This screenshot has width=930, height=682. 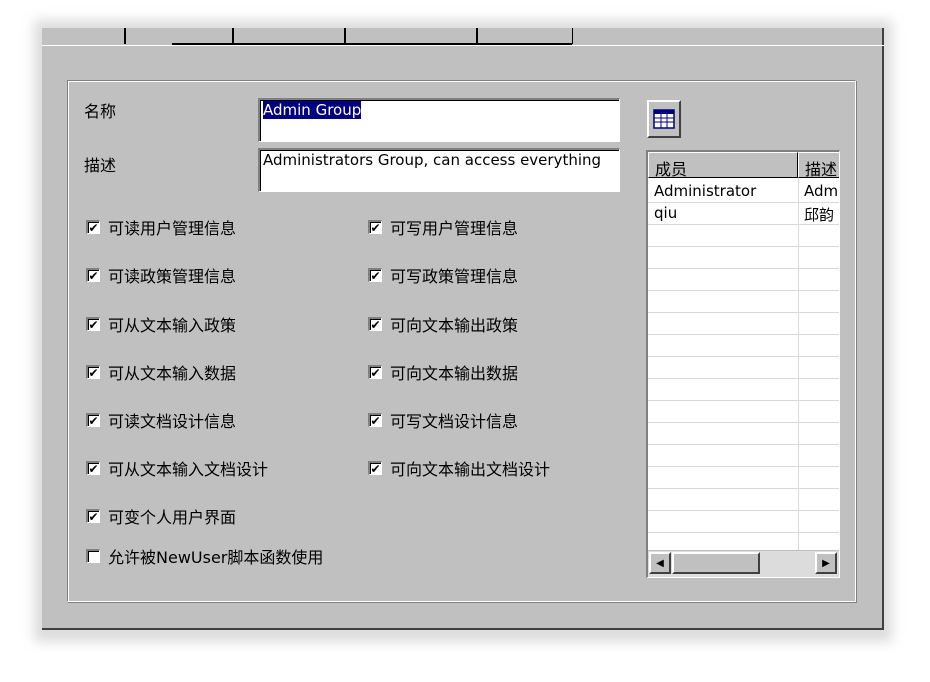 What do you see at coordinates (819, 215) in the screenshot?
I see `member-description: 邱韵` at bounding box center [819, 215].